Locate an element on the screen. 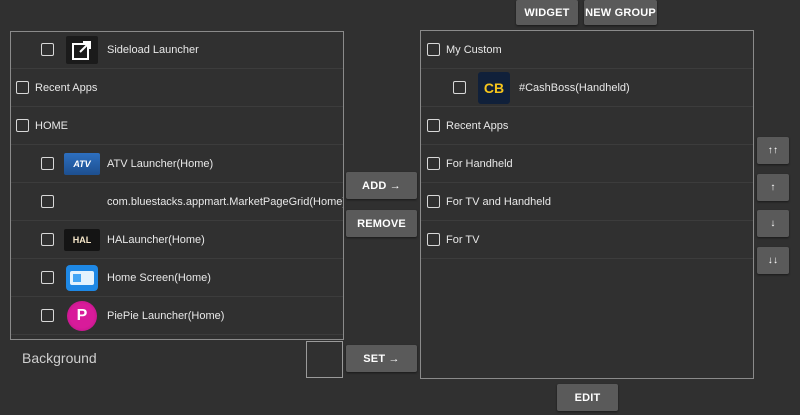  list-item-label: For Handheld is located at coordinates (479, 163).